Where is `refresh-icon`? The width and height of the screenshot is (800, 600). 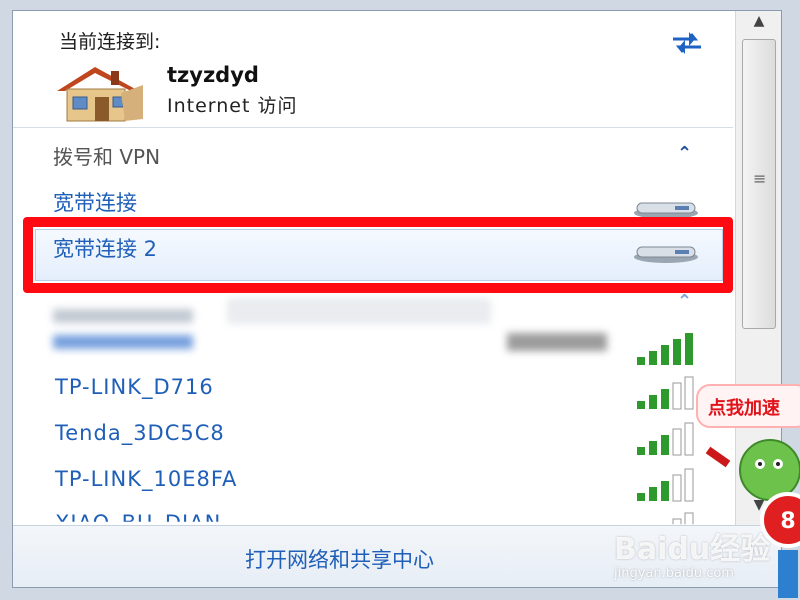 refresh-icon is located at coordinates (687, 42).